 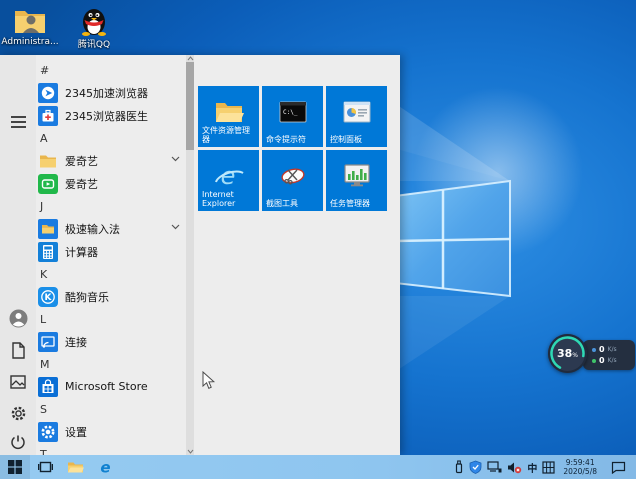 I want to click on microsoft-store-icon, so click(x=48, y=386).